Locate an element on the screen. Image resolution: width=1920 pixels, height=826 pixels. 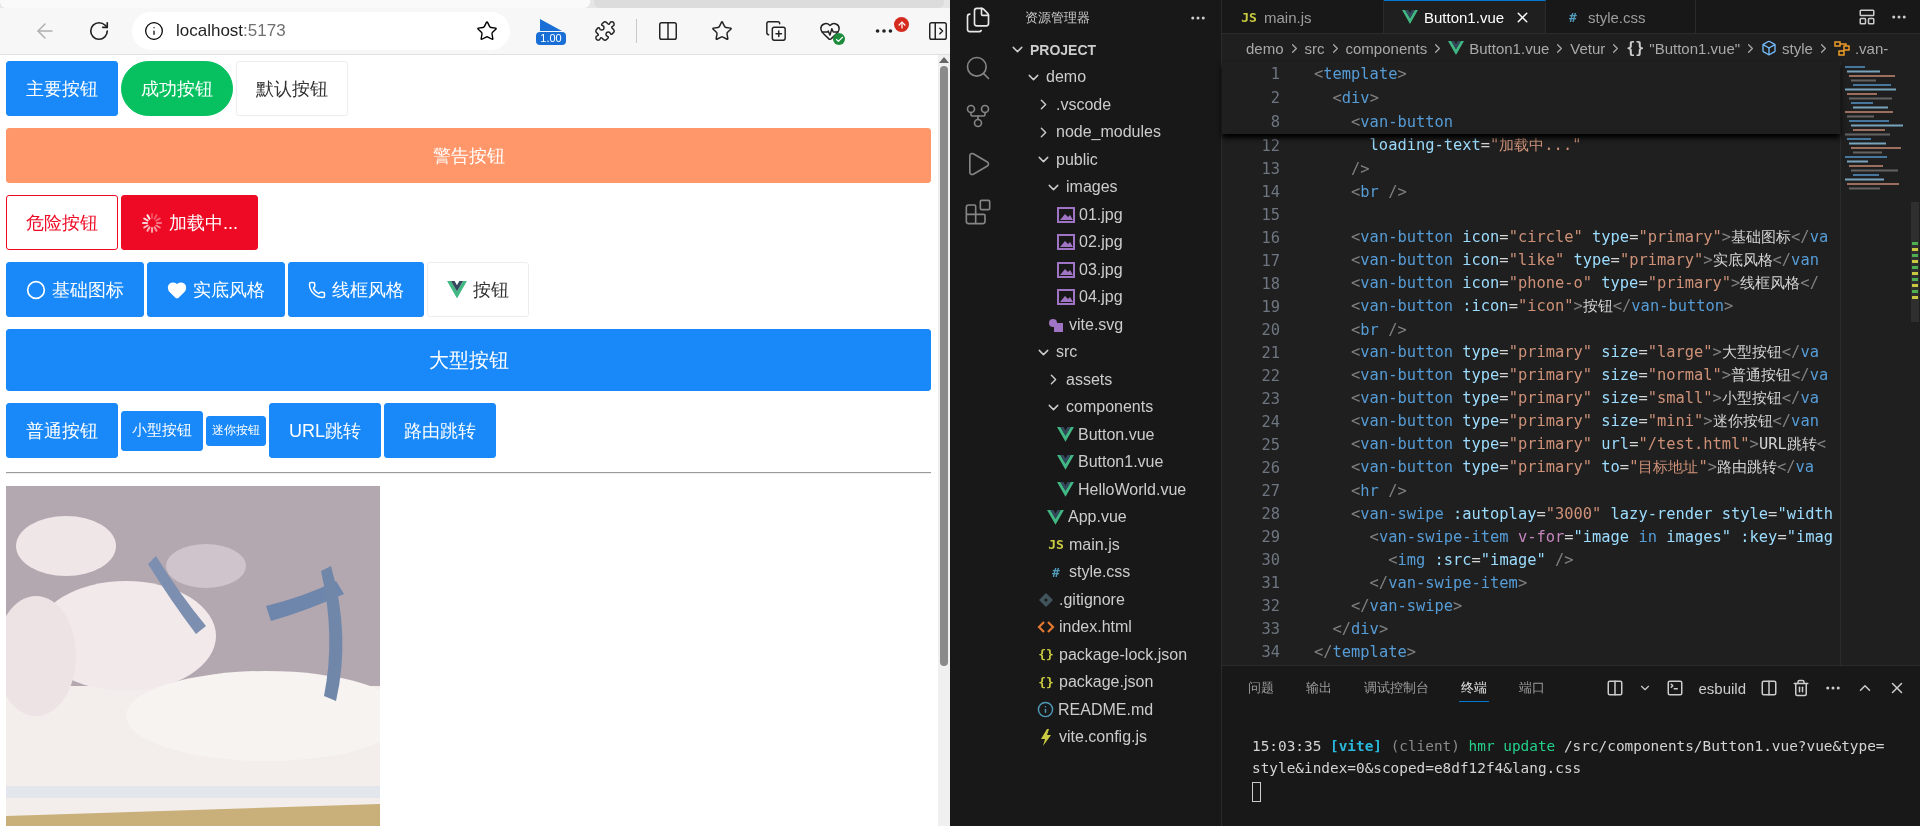
file-name: 01.jpg is located at coordinates (1101, 214).